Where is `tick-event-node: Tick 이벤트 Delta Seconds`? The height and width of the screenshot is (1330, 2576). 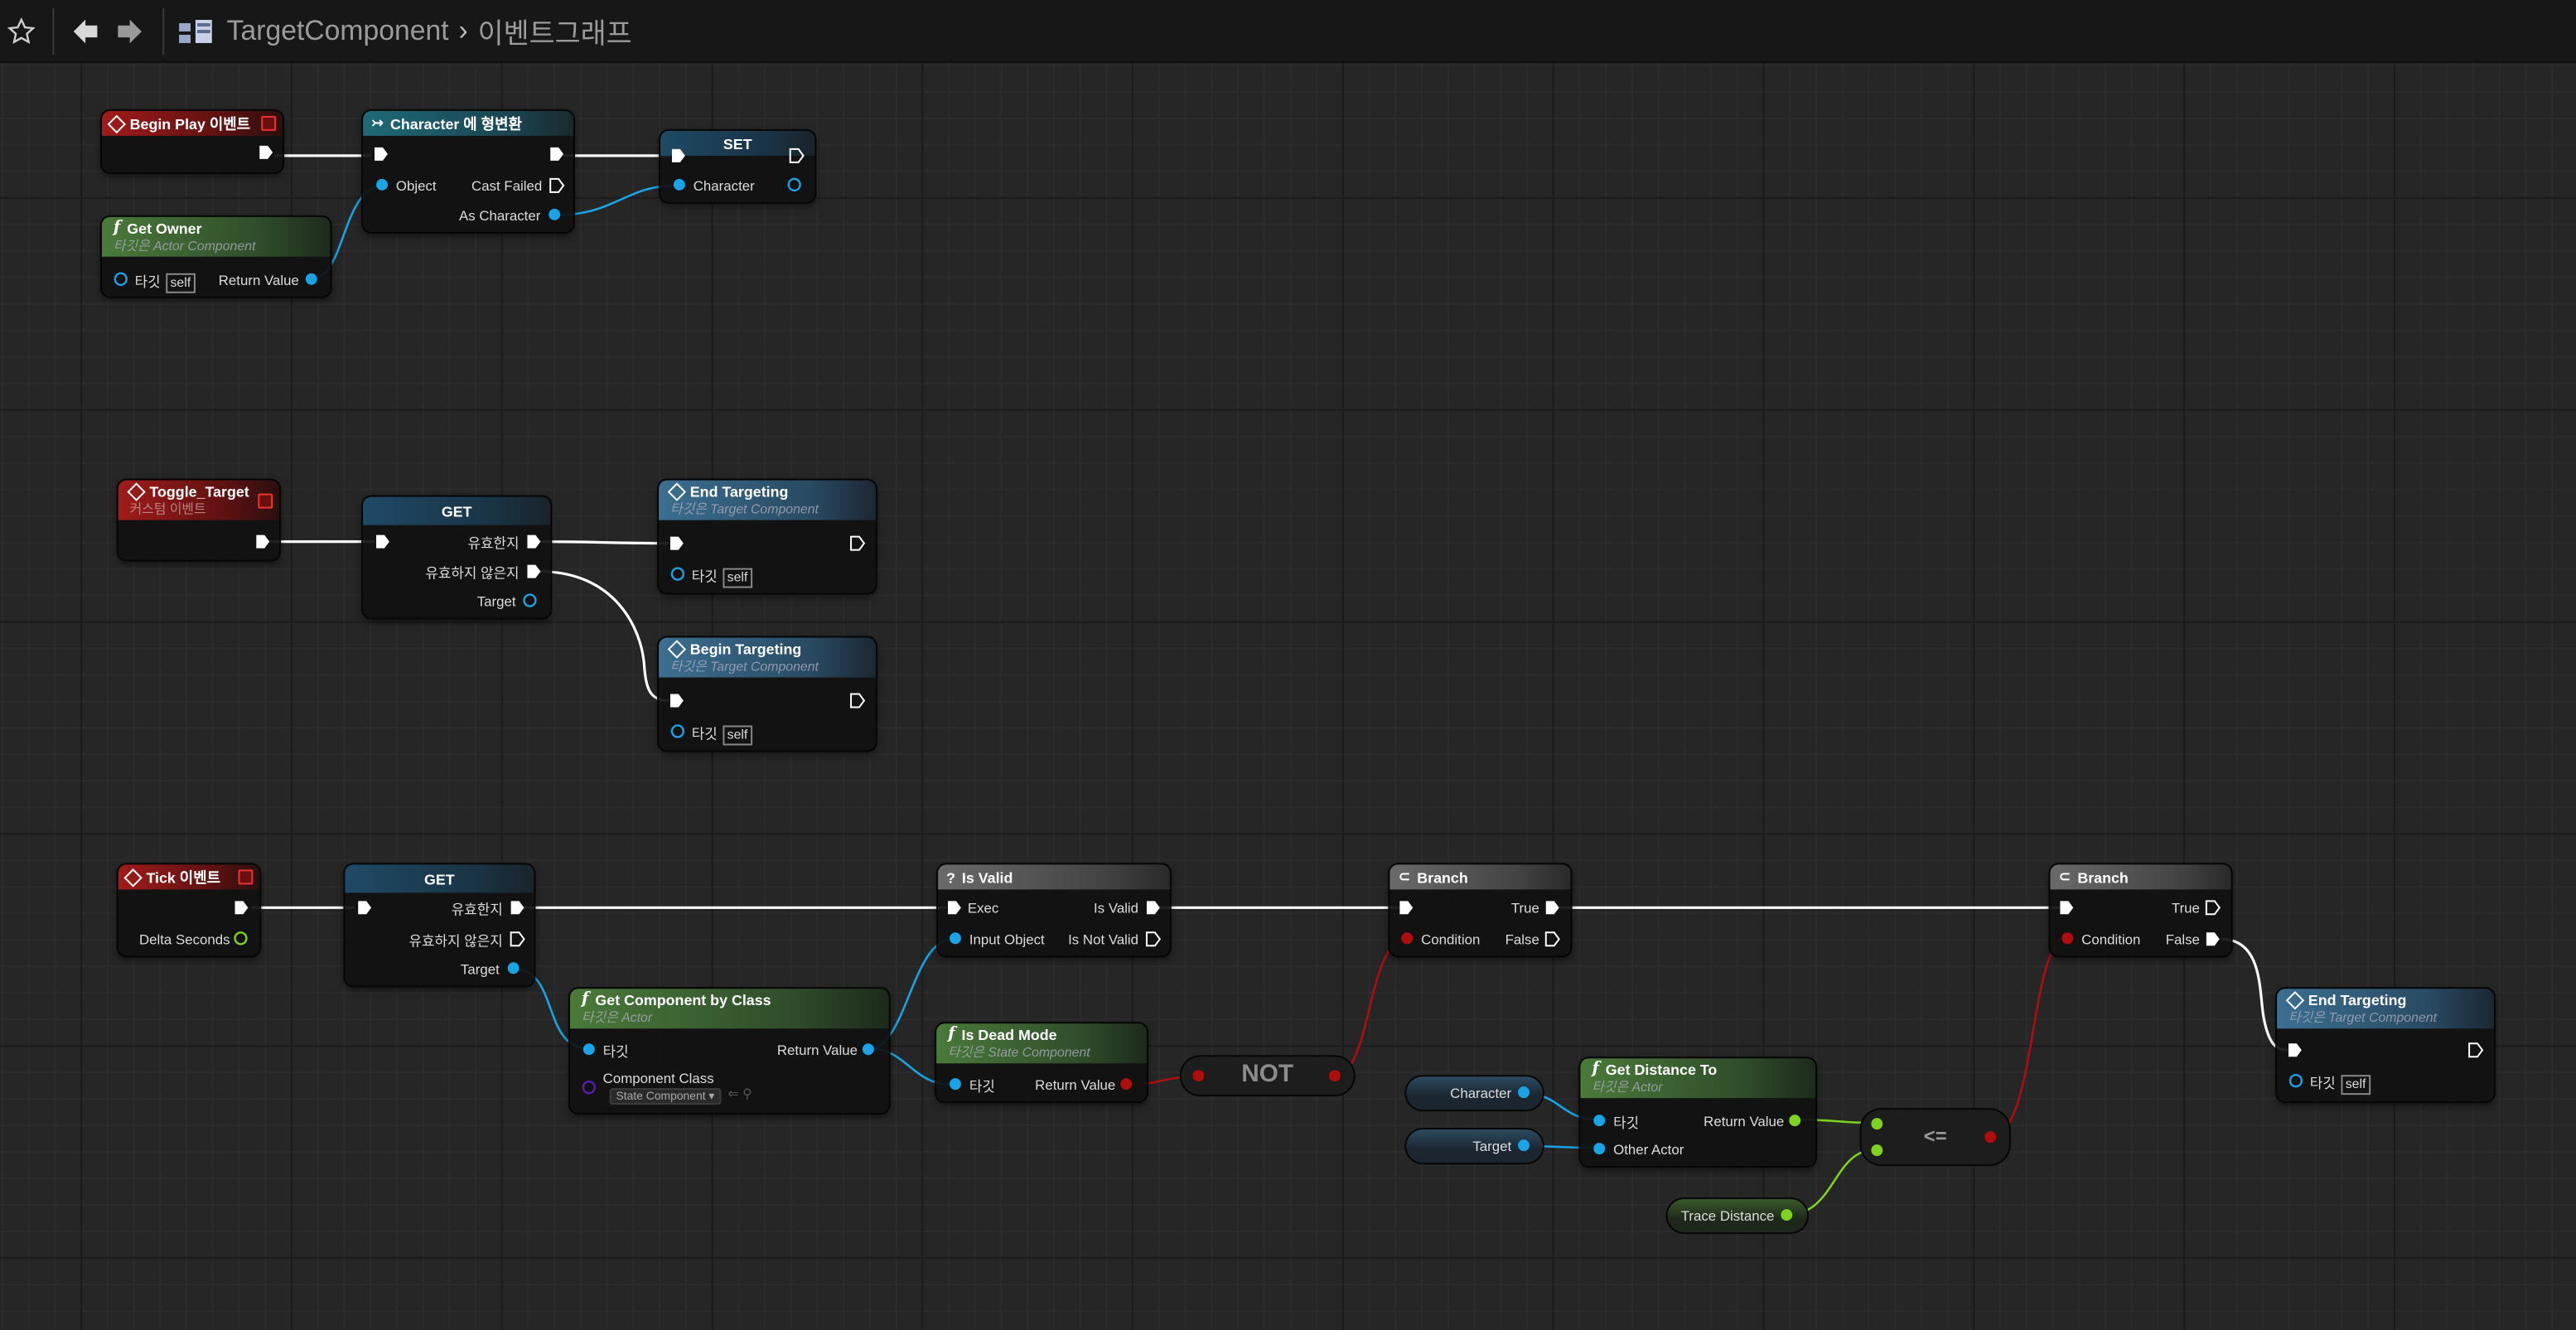
tick-event-node: Tick 이벤트 Delta Seconds is located at coordinates (189, 910).